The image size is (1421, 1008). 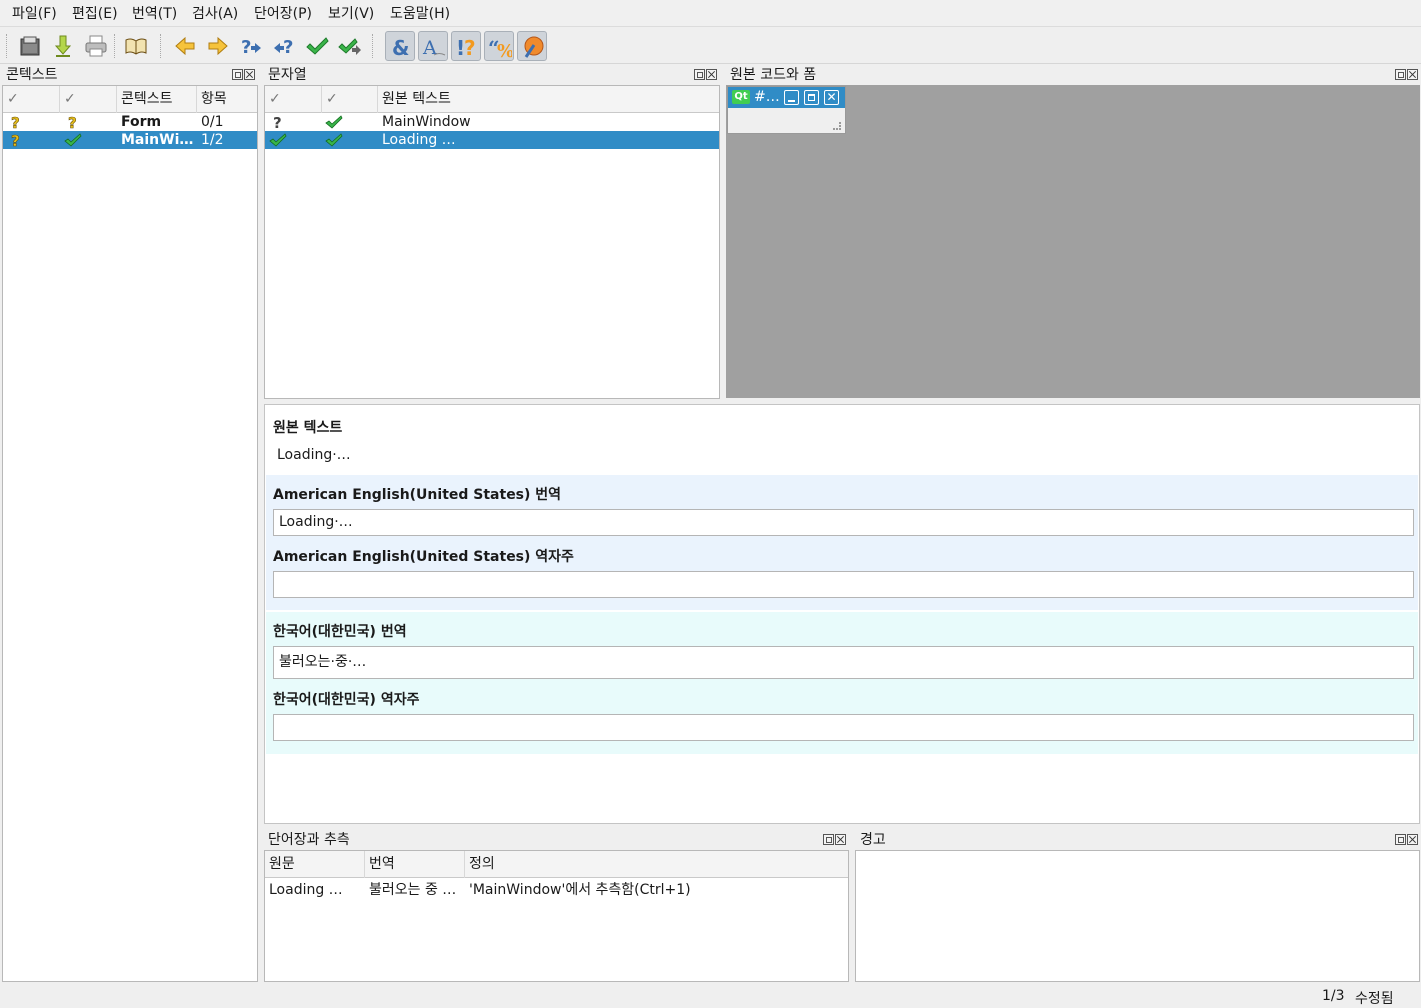 What do you see at coordinates (831, 97) in the screenshot?
I see `close-icon: ✕` at bounding box center [831, 97].